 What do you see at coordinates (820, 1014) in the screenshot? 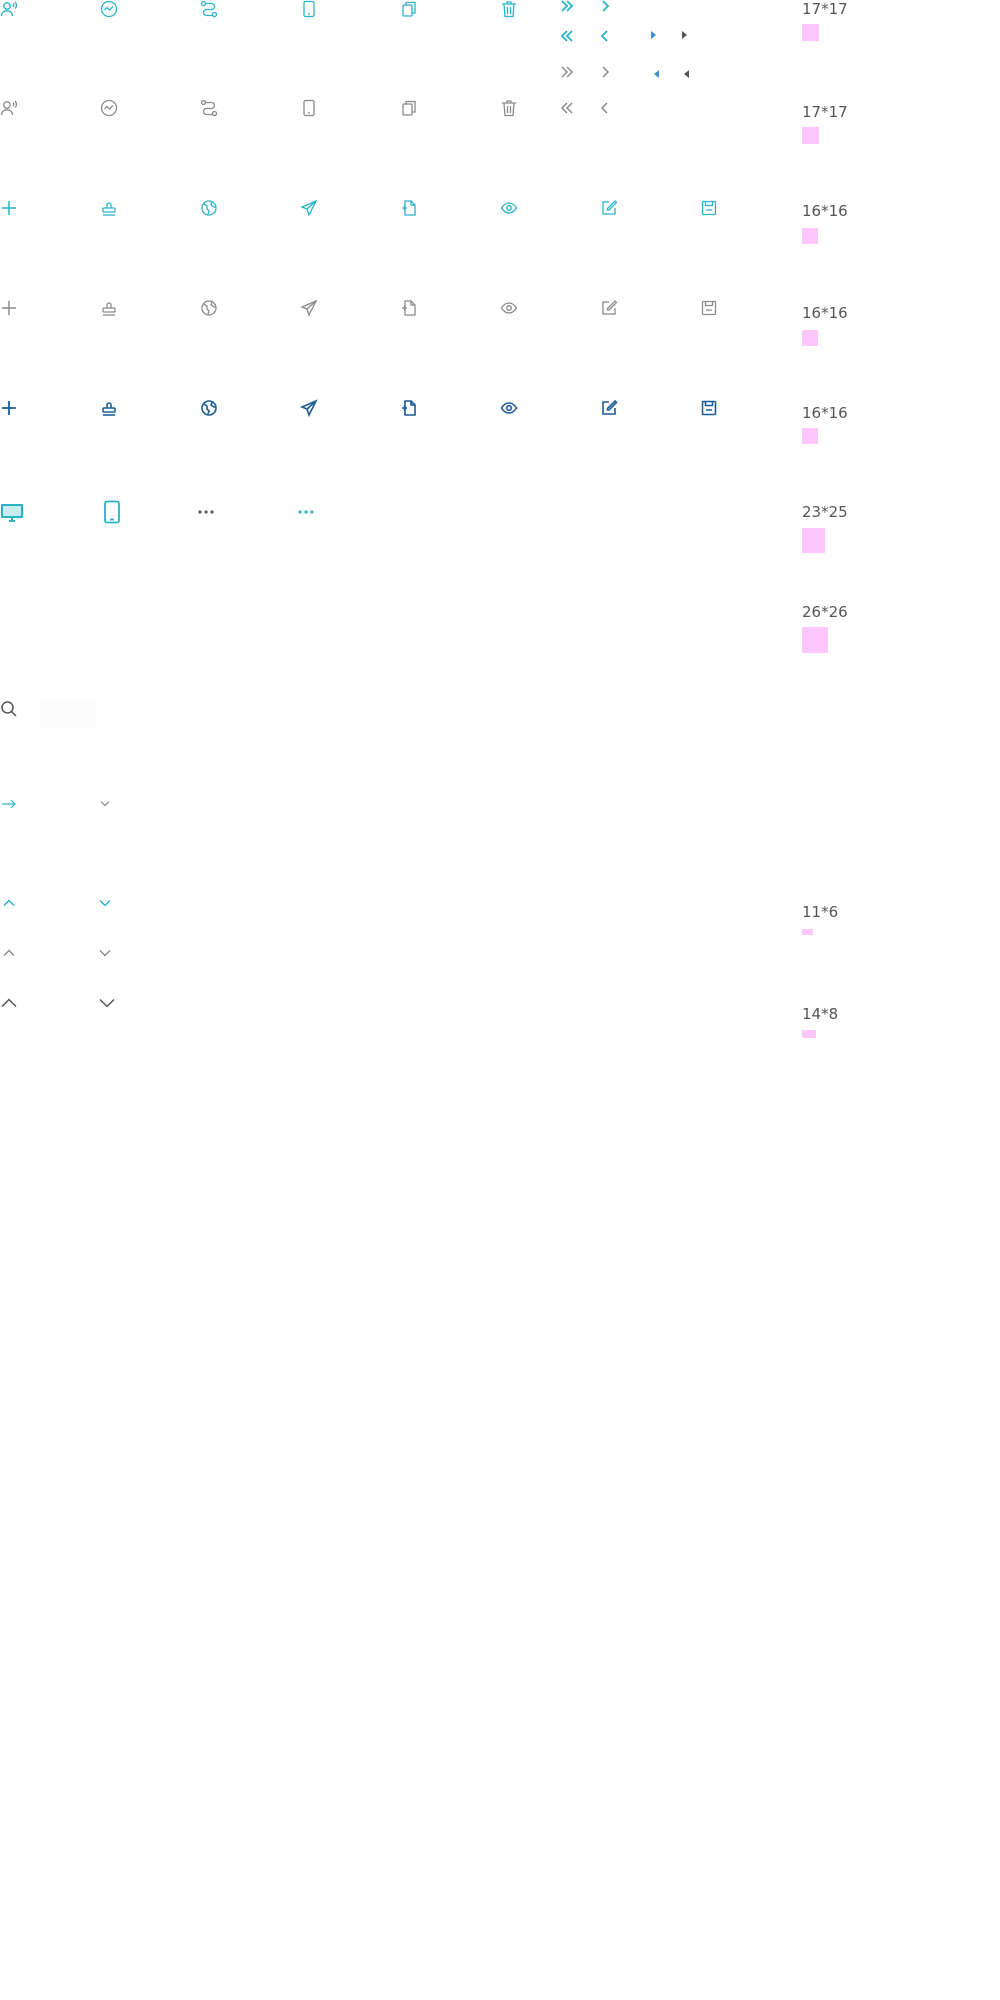
I see `size-label: 14*8` at bounding box center [820, 1014].